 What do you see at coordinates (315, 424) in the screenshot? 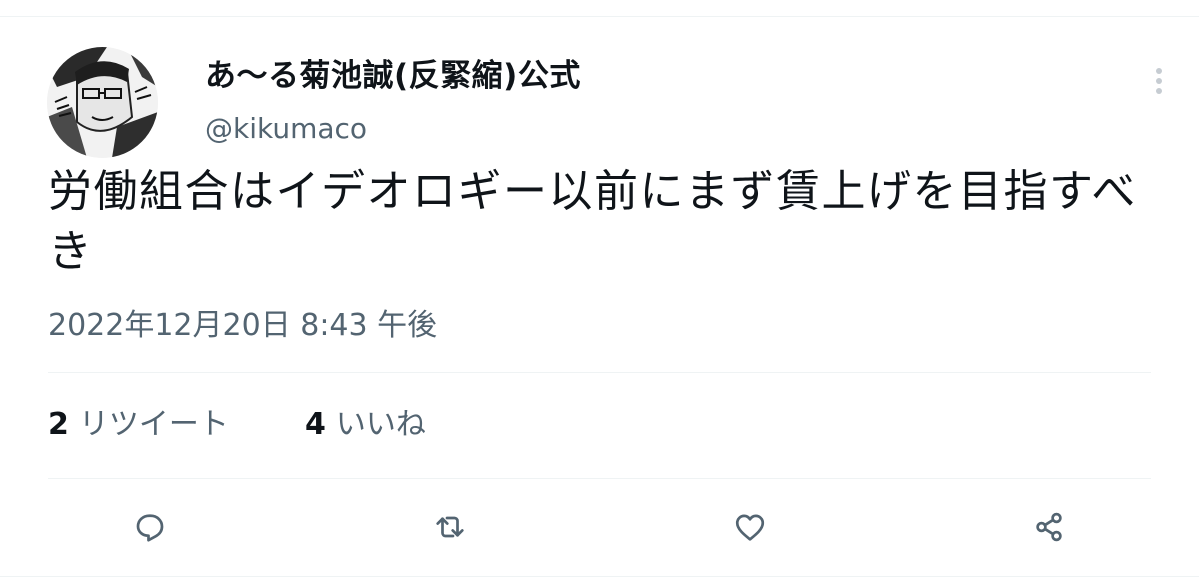
I see `likes-count: 4` at bounding box center [315, 424].